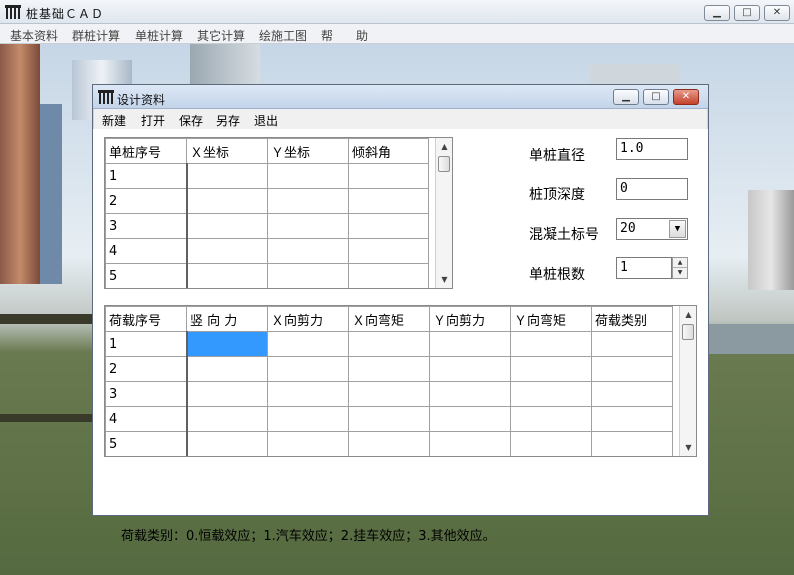 Image resolution: width=794 pixels, height=575 pixels. What do you see at coordinates (389, 319) in the screenshot?
I see `load-header-x-moment: Ｘ向弯矩` at bounding box center [389, 319].